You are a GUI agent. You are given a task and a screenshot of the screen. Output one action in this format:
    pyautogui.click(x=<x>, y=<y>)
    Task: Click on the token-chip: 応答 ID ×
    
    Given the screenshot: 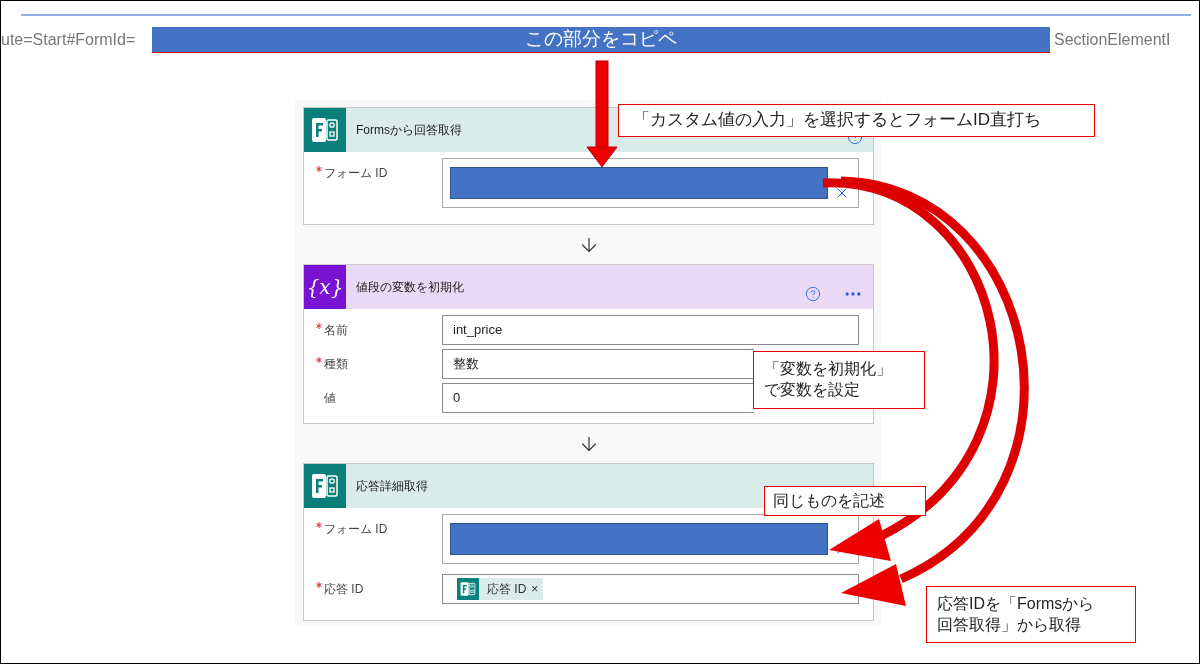 What is the action you would take?
    pyautogui.click(x=500, y=589)
    